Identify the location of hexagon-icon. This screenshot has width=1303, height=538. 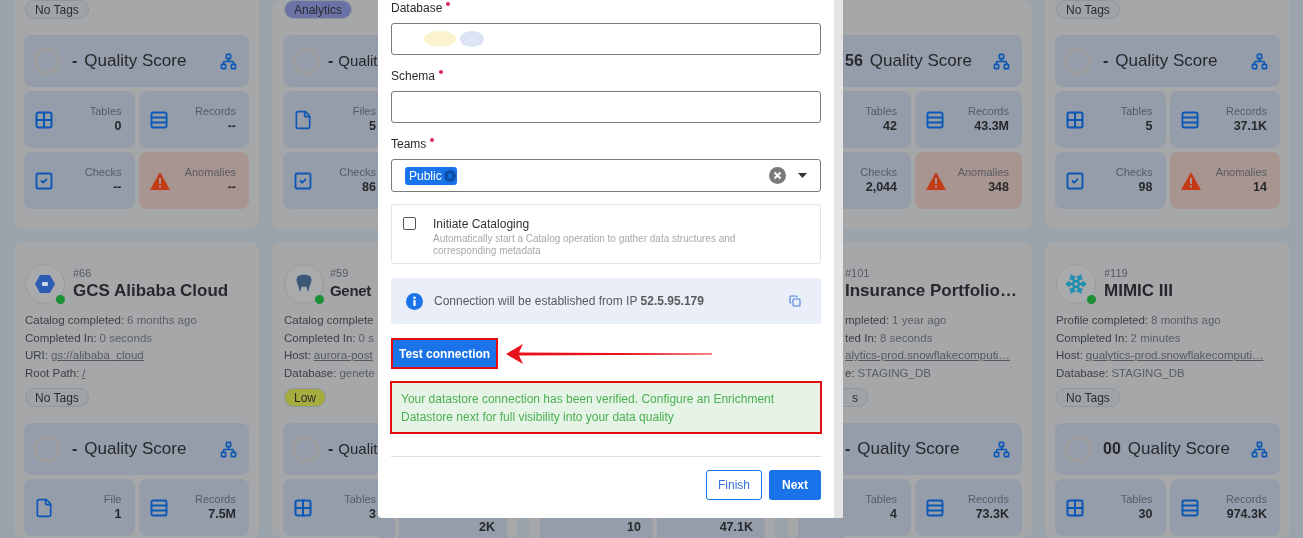
(45, 284).